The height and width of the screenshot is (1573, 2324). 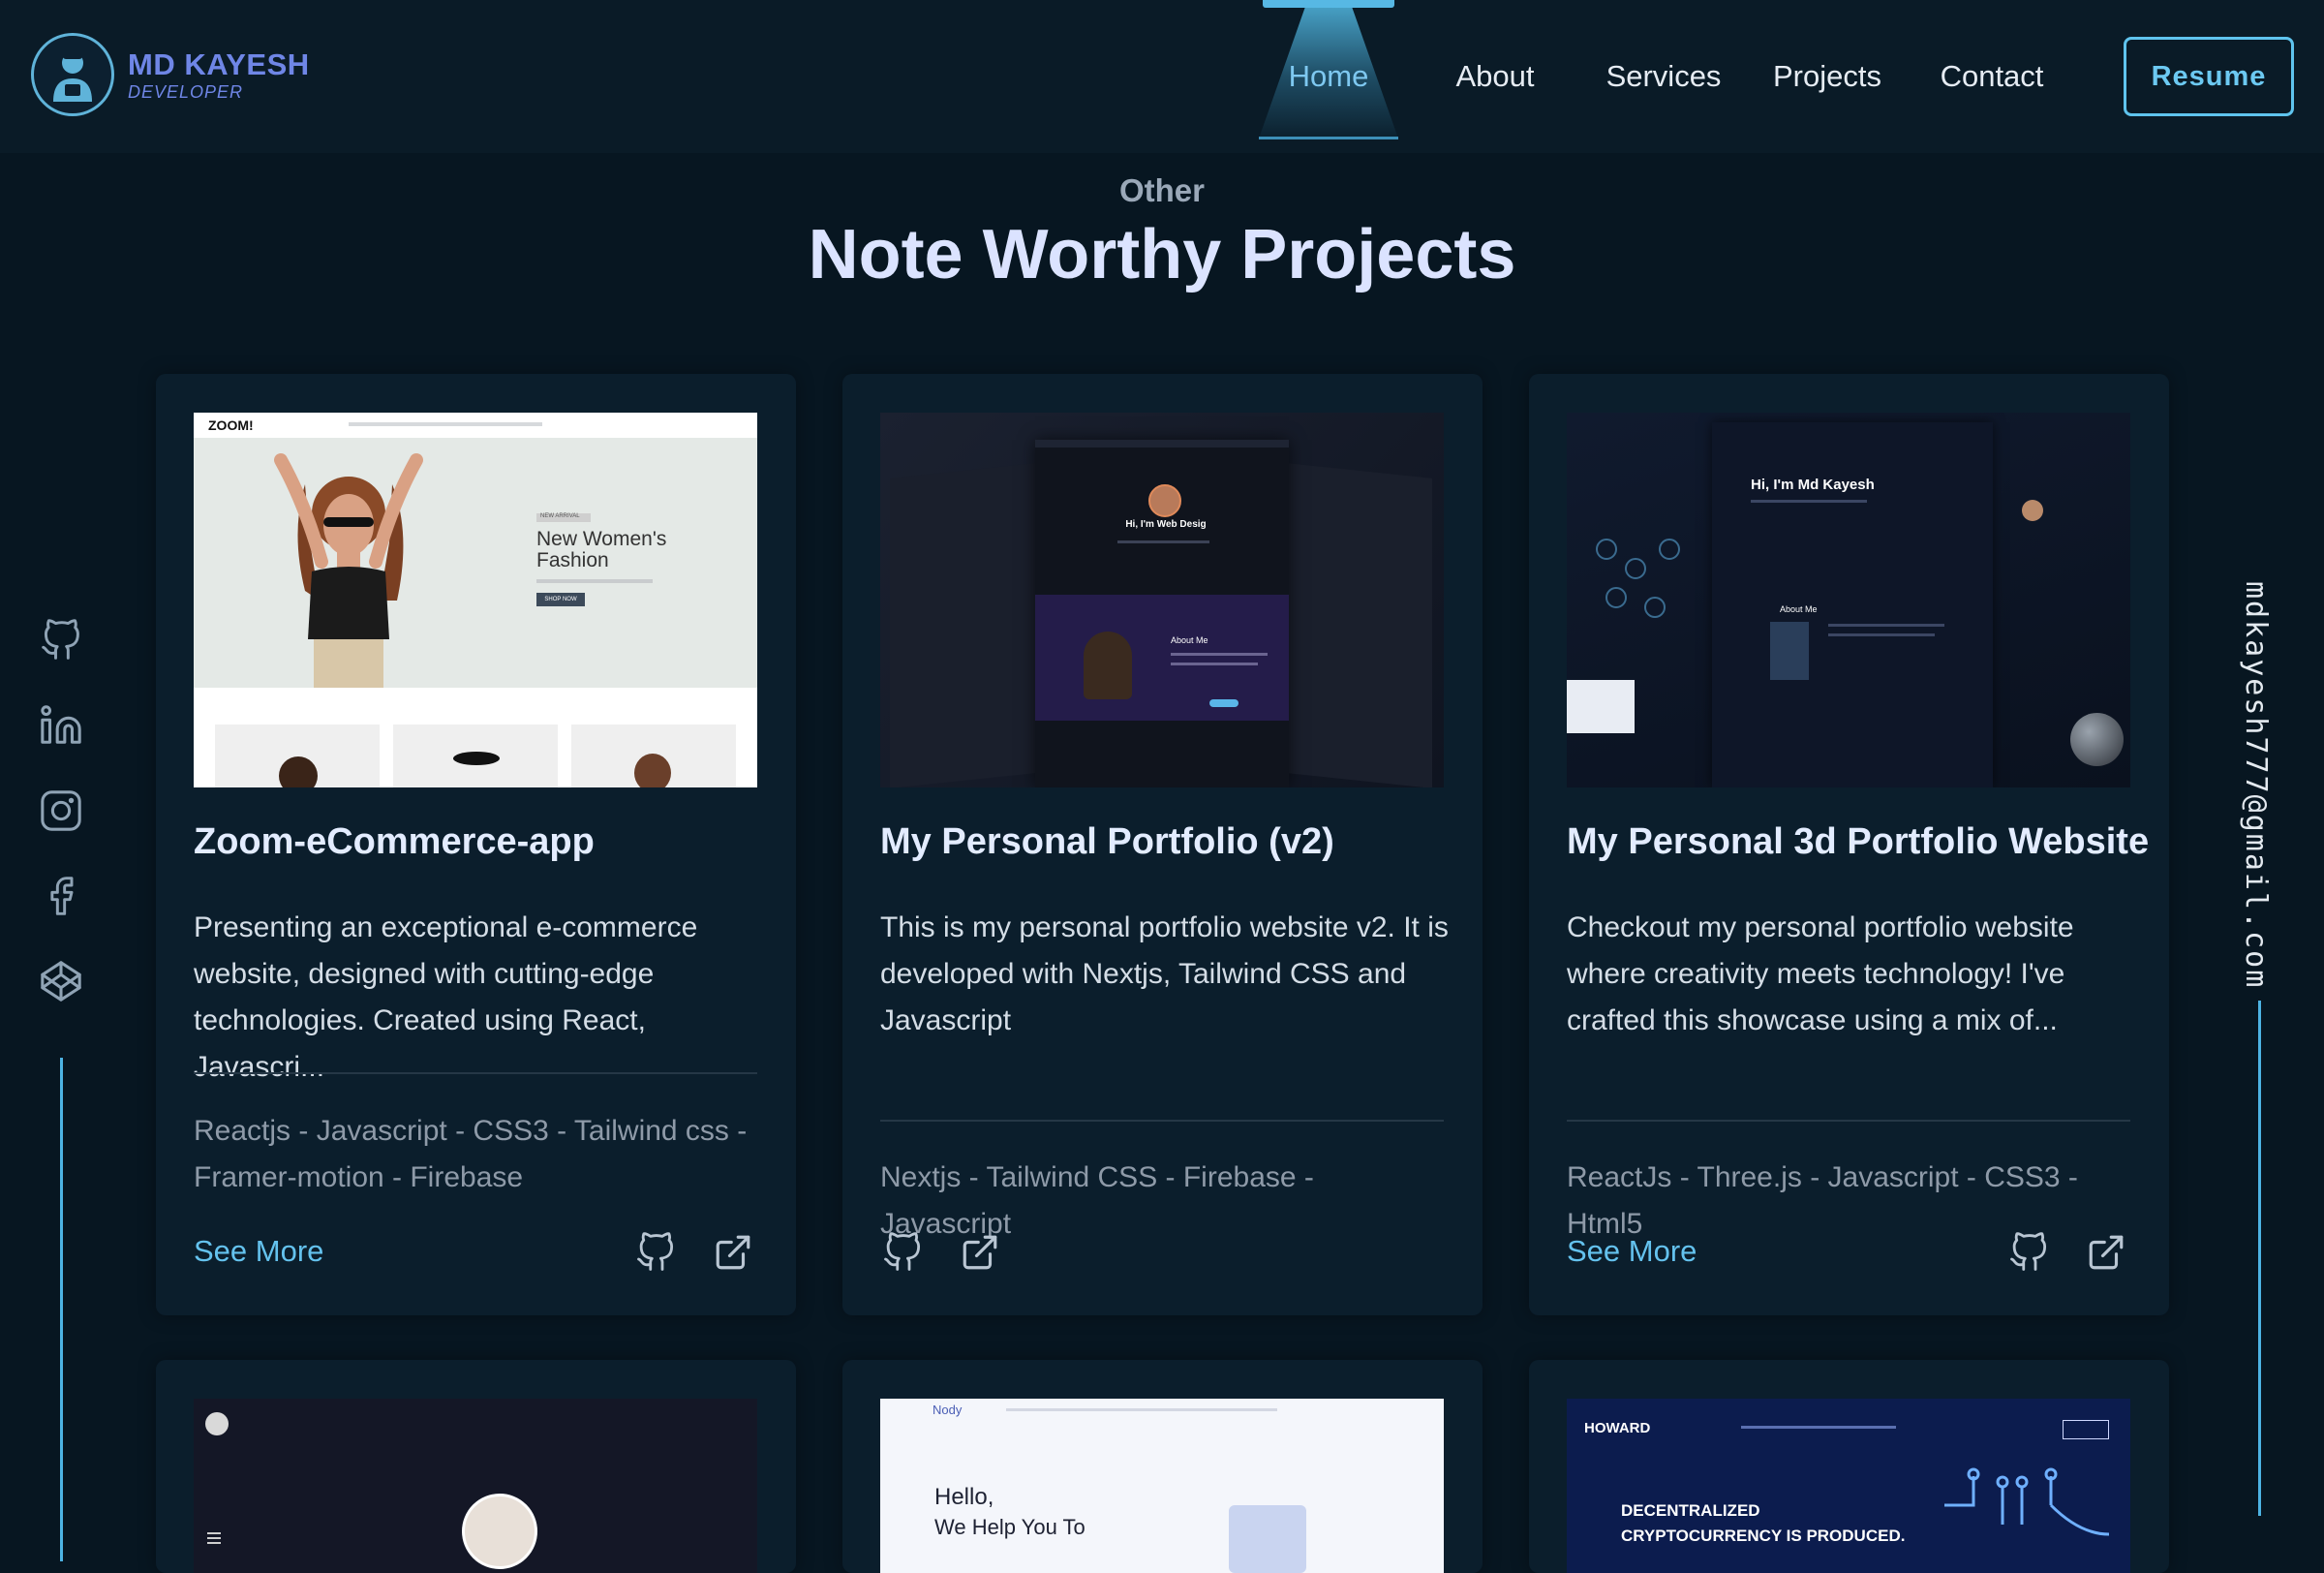 I want to click on nav-home: Home, so click(x=1328, y=76).